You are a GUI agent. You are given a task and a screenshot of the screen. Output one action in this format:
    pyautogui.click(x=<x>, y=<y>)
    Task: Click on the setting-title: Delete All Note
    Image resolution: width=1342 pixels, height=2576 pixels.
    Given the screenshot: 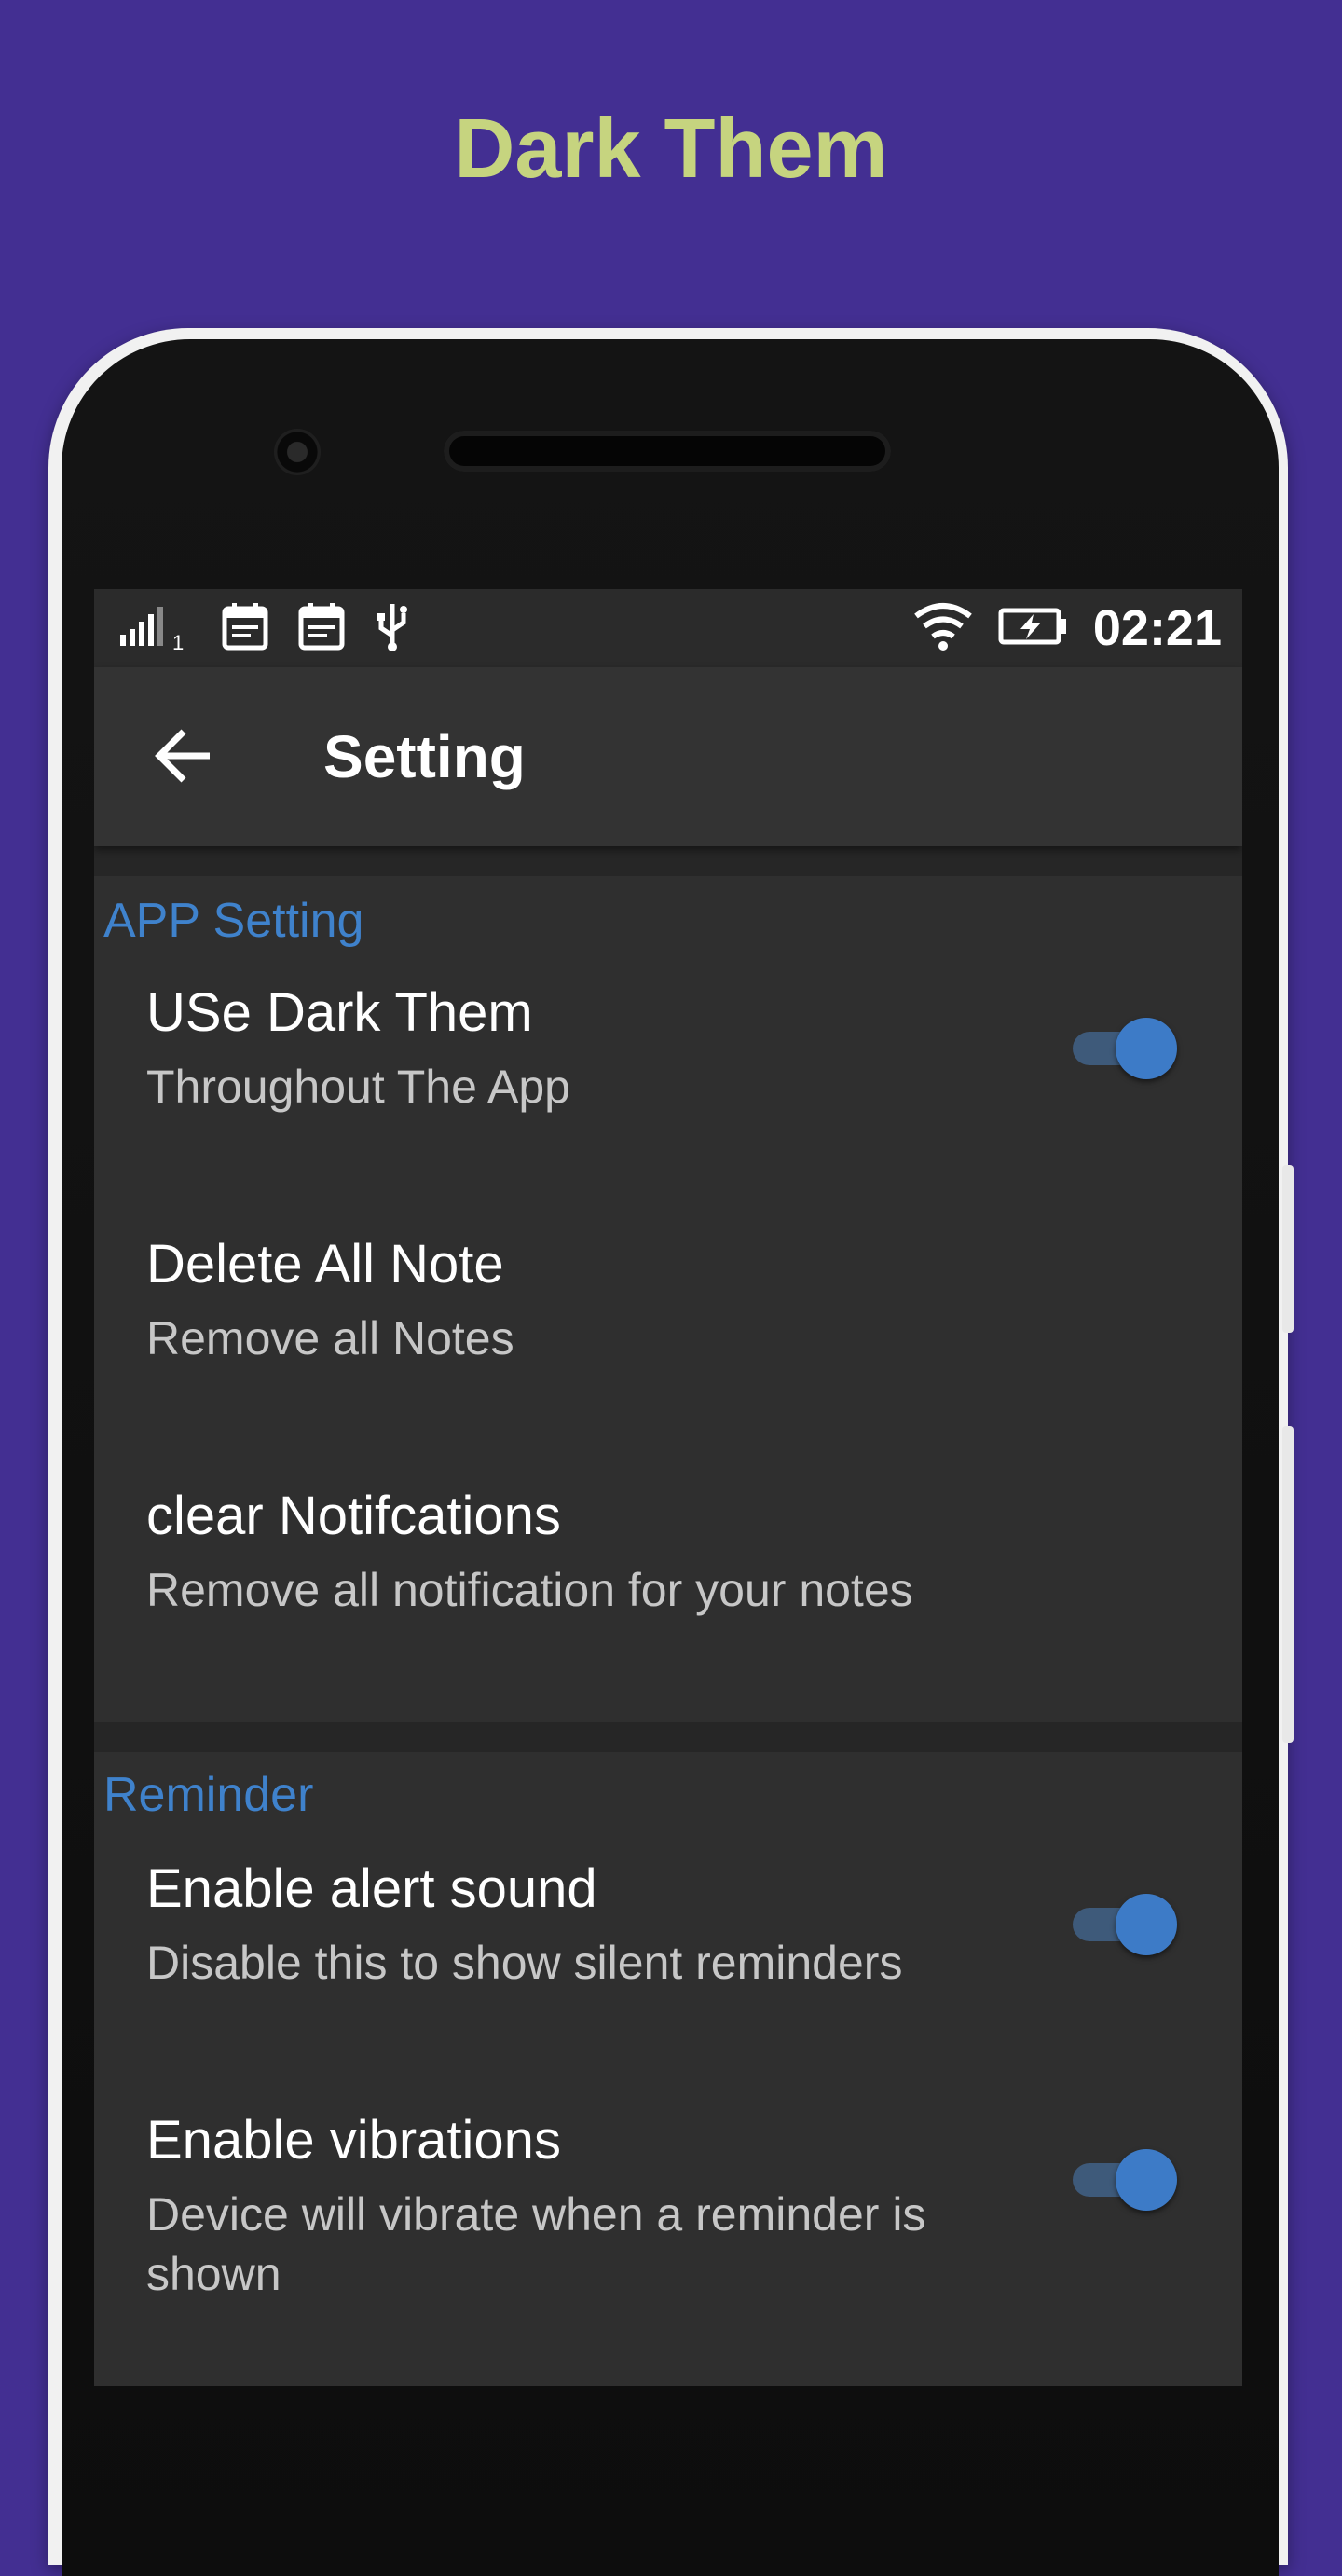 What is the action you would take?
    pyautogui.click(x=325, y=1264)
    